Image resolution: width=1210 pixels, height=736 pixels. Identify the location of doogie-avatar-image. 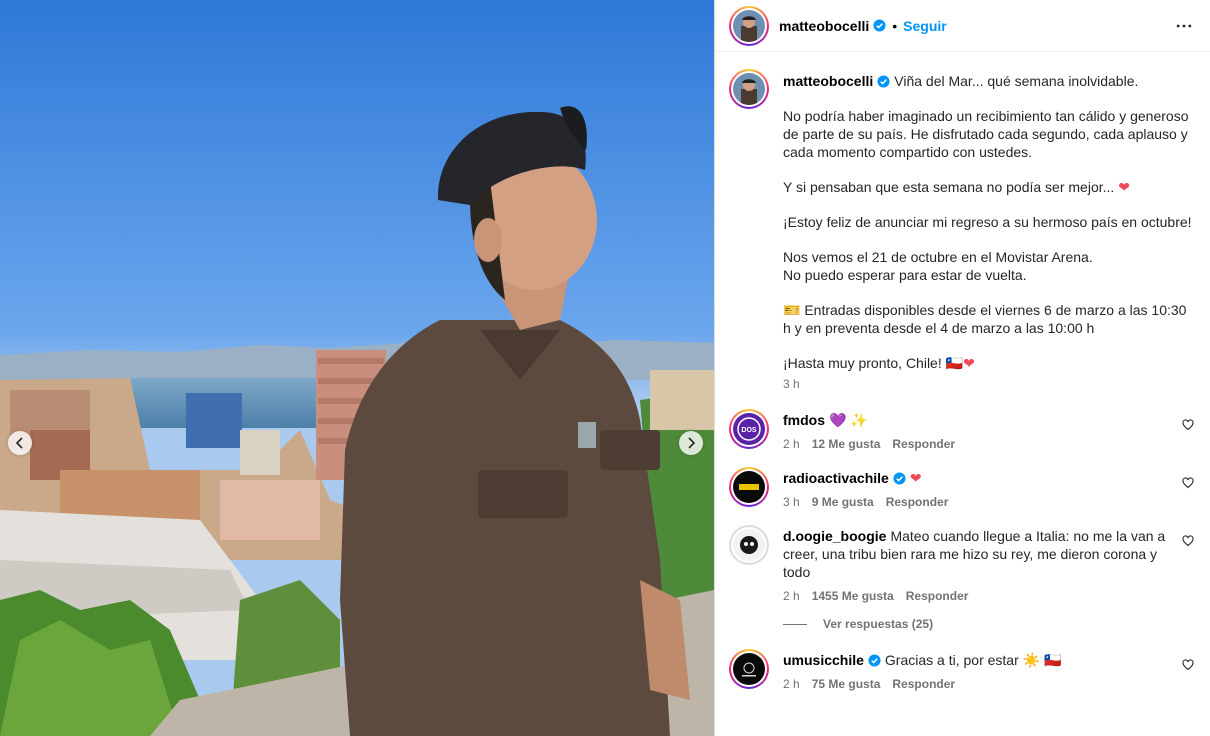
(749, 545).